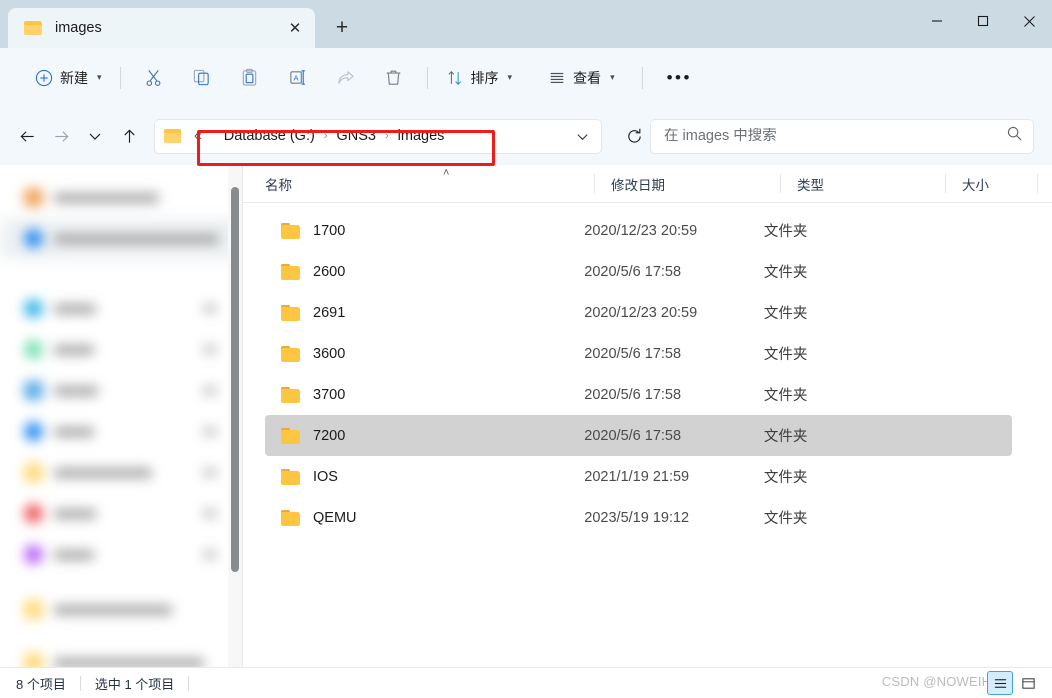 This screenshot has width=1052, height=698. I want to click on maximize-icon, so click(983, 21).